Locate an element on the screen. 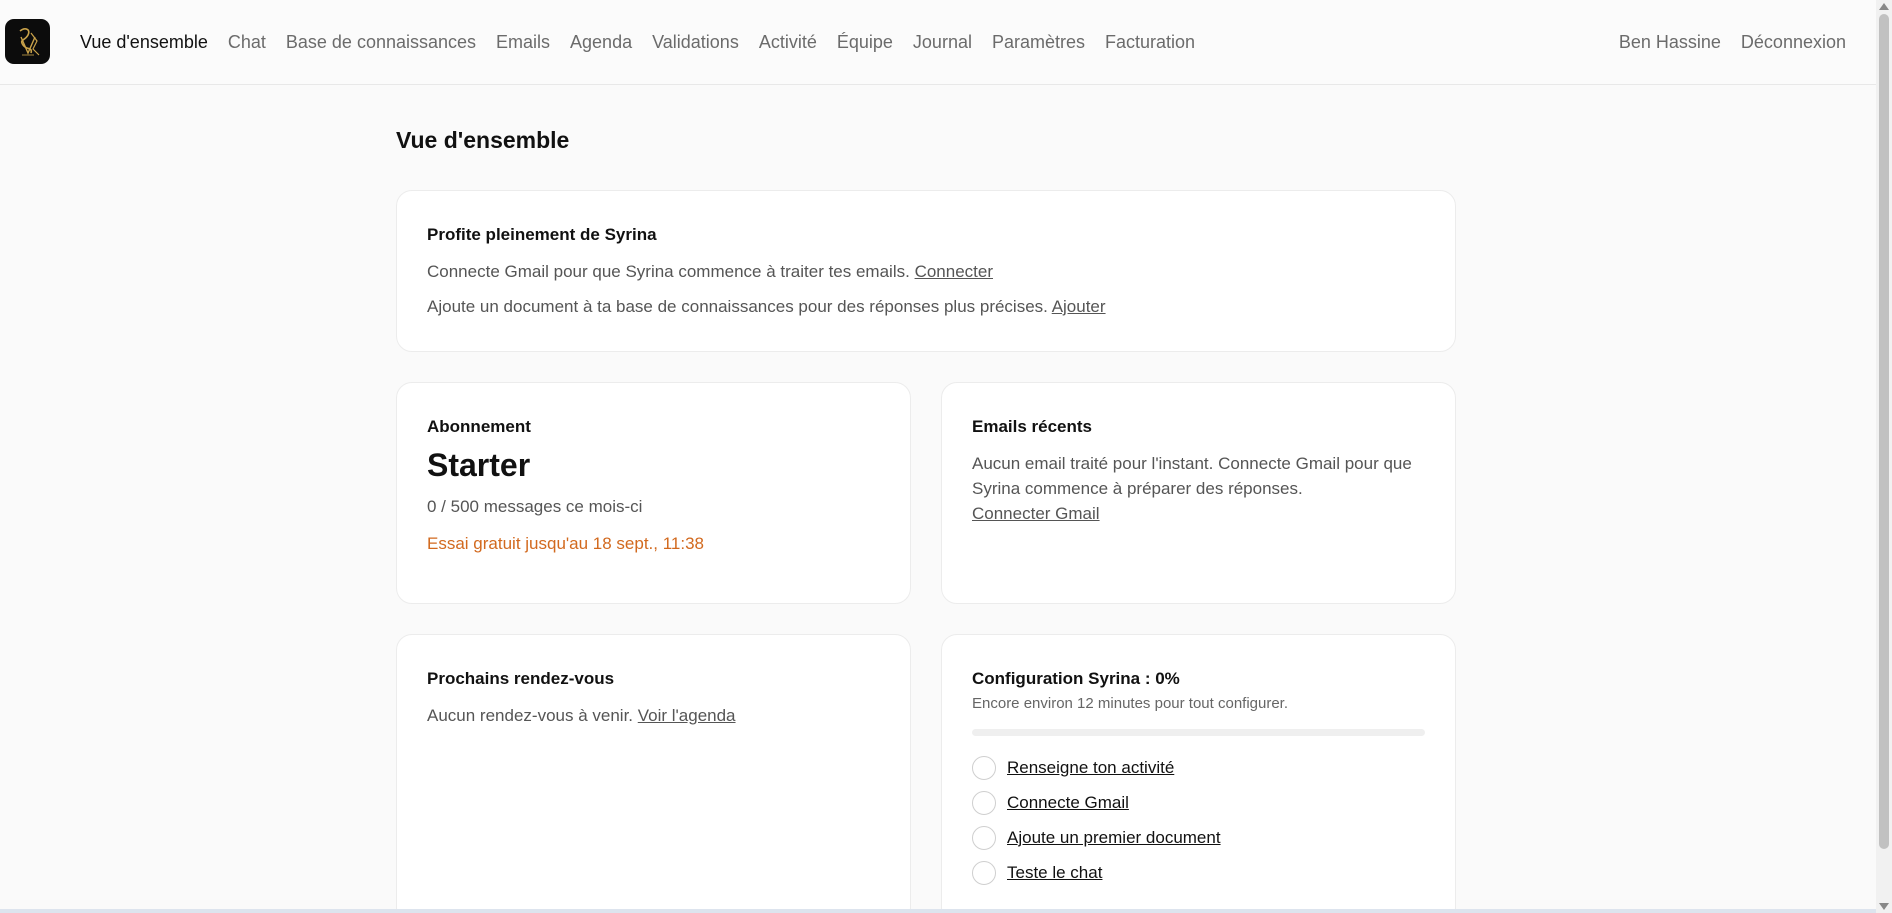 This screenshot has height=913, width=1892. recent-emails-title: Emails récents is located at coordinates (1032, 426).